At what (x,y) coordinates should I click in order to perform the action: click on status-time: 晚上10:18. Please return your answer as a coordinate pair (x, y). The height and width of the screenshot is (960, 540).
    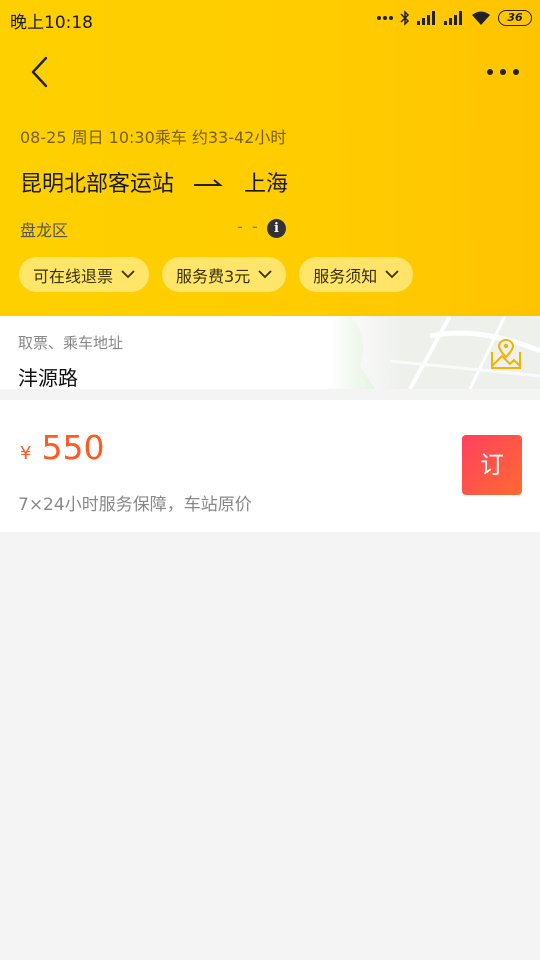
    Looking at the image, I should click on (51, 23).